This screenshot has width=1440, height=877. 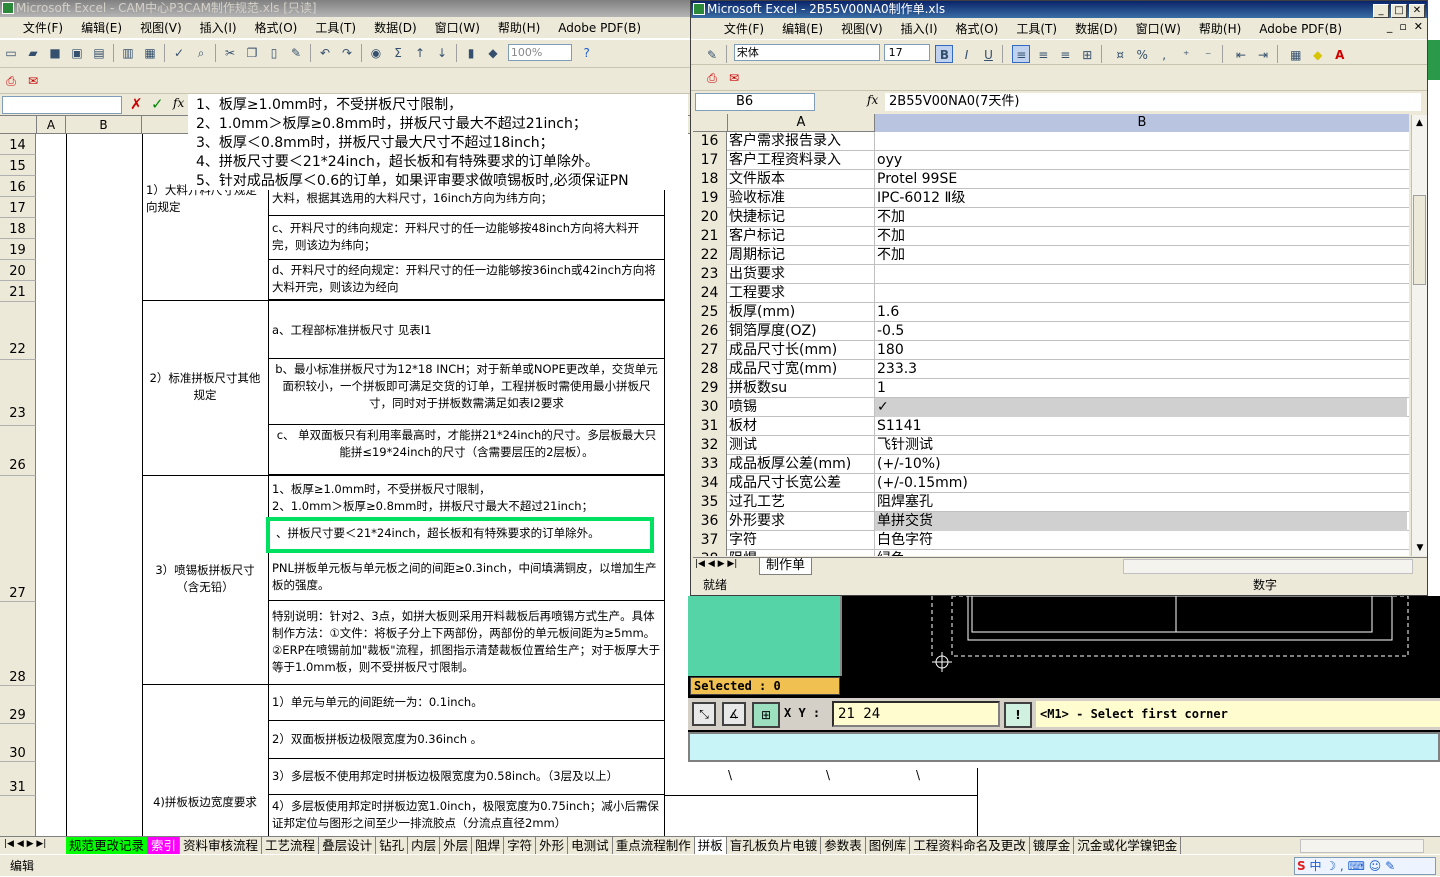 What do you see at coordinates (801, 123) in the screenshot?
I see `col-header-a: A` at bounding box center [801, 123].